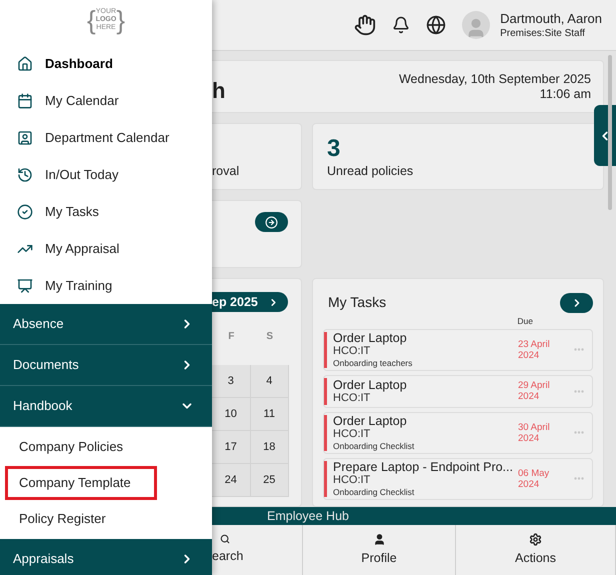 Image resolution: width=616 pixels, height=575 pixels. Describe the element at coordinates (25, 138) in the screenshot. I see `contact-card-icon` at that location.